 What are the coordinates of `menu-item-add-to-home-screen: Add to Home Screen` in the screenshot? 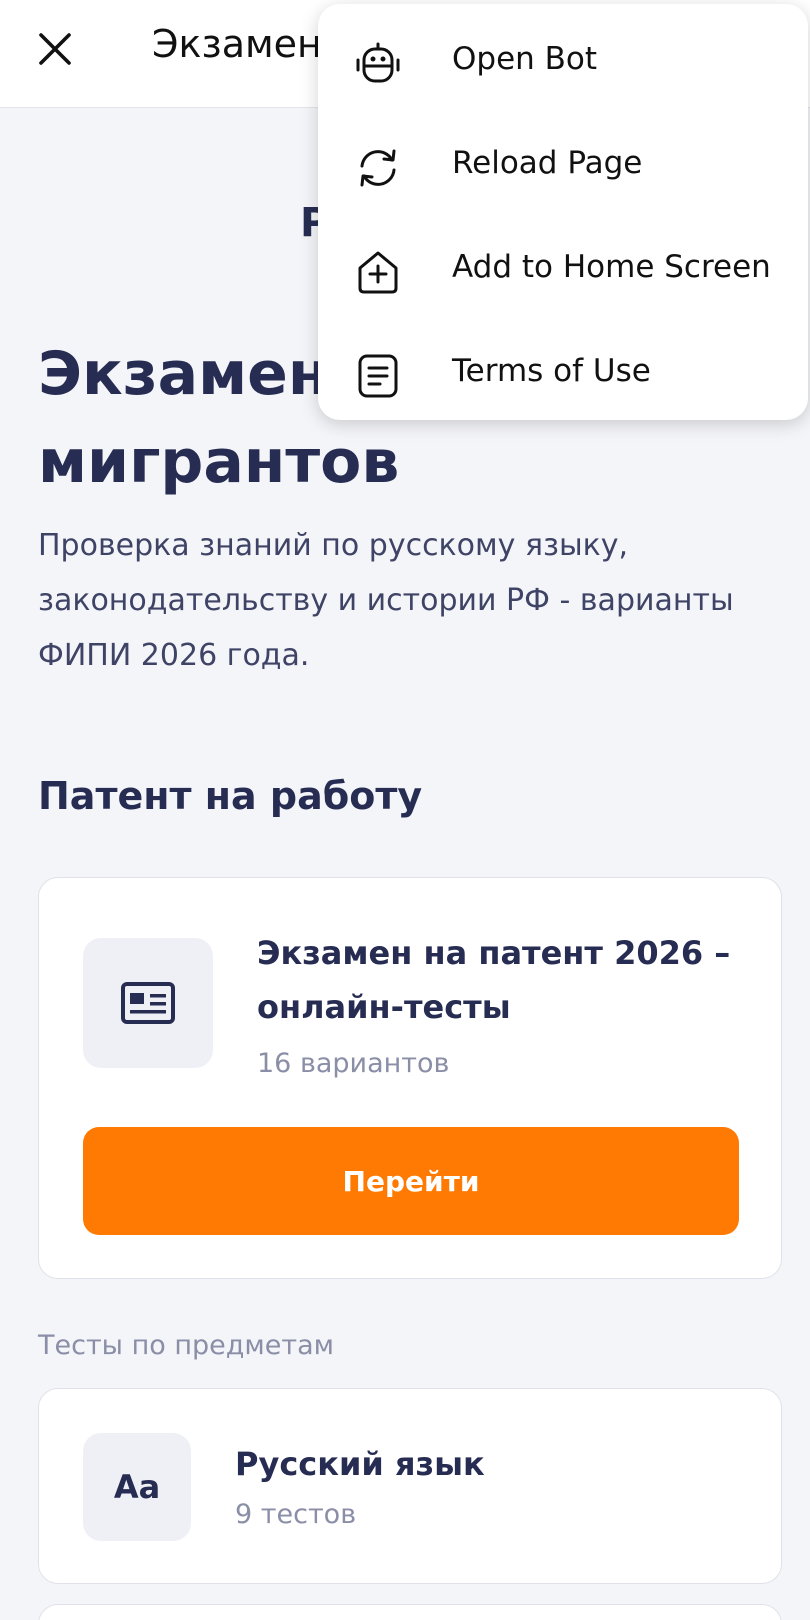 It's located at (563, 270).